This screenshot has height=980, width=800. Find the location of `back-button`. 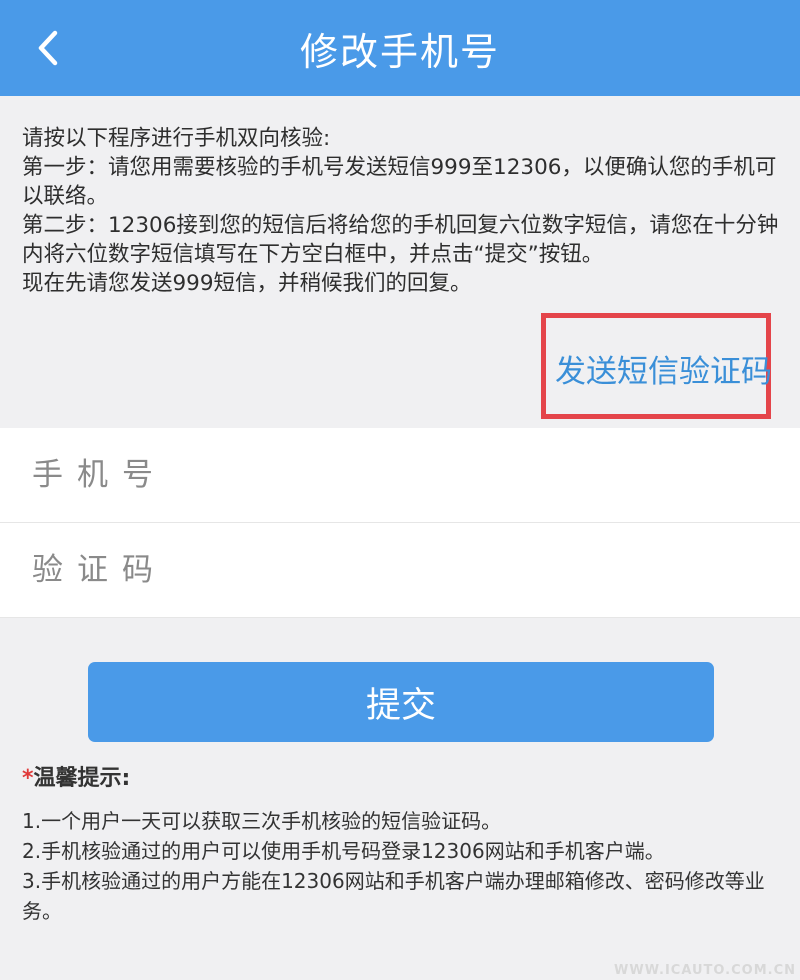

back-button is located at coordinates (48, 48).